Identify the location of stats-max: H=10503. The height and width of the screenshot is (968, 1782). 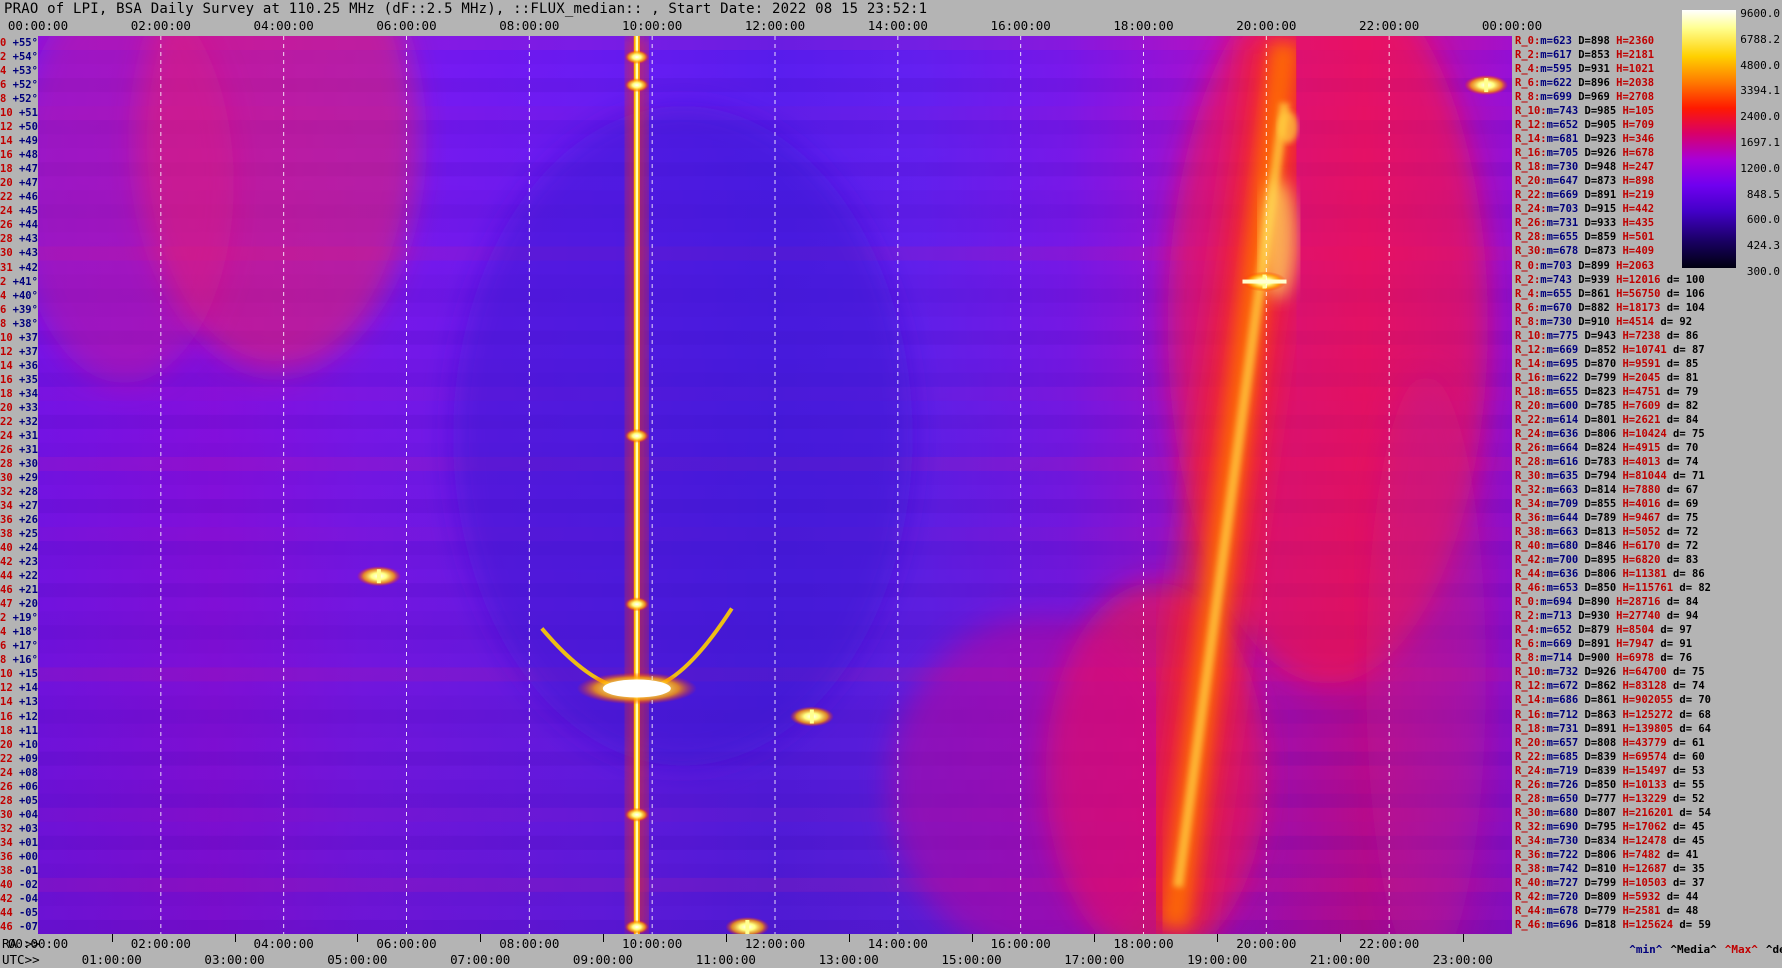
(1641, 882).